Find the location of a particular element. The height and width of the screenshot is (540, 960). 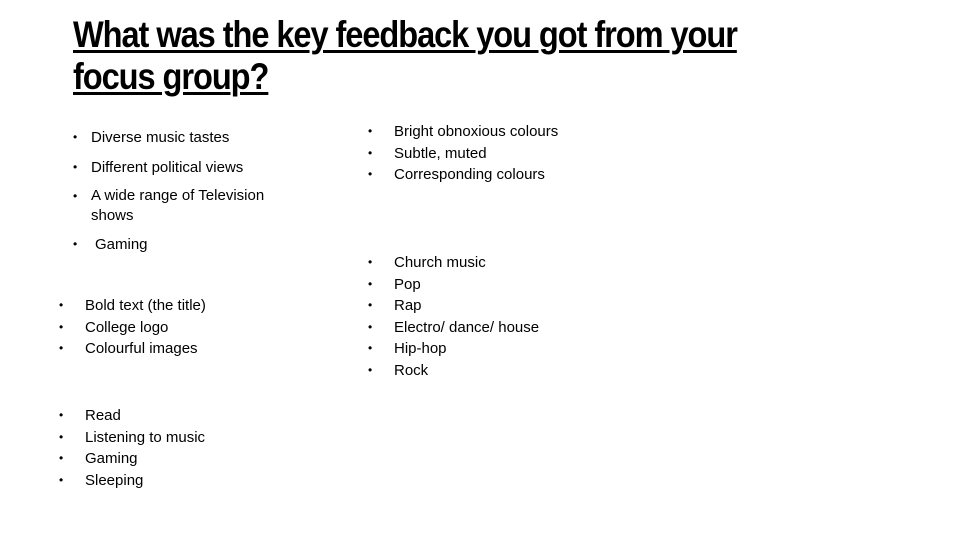

list-item: • Subtle, muted is located at coordinates (471, 154).